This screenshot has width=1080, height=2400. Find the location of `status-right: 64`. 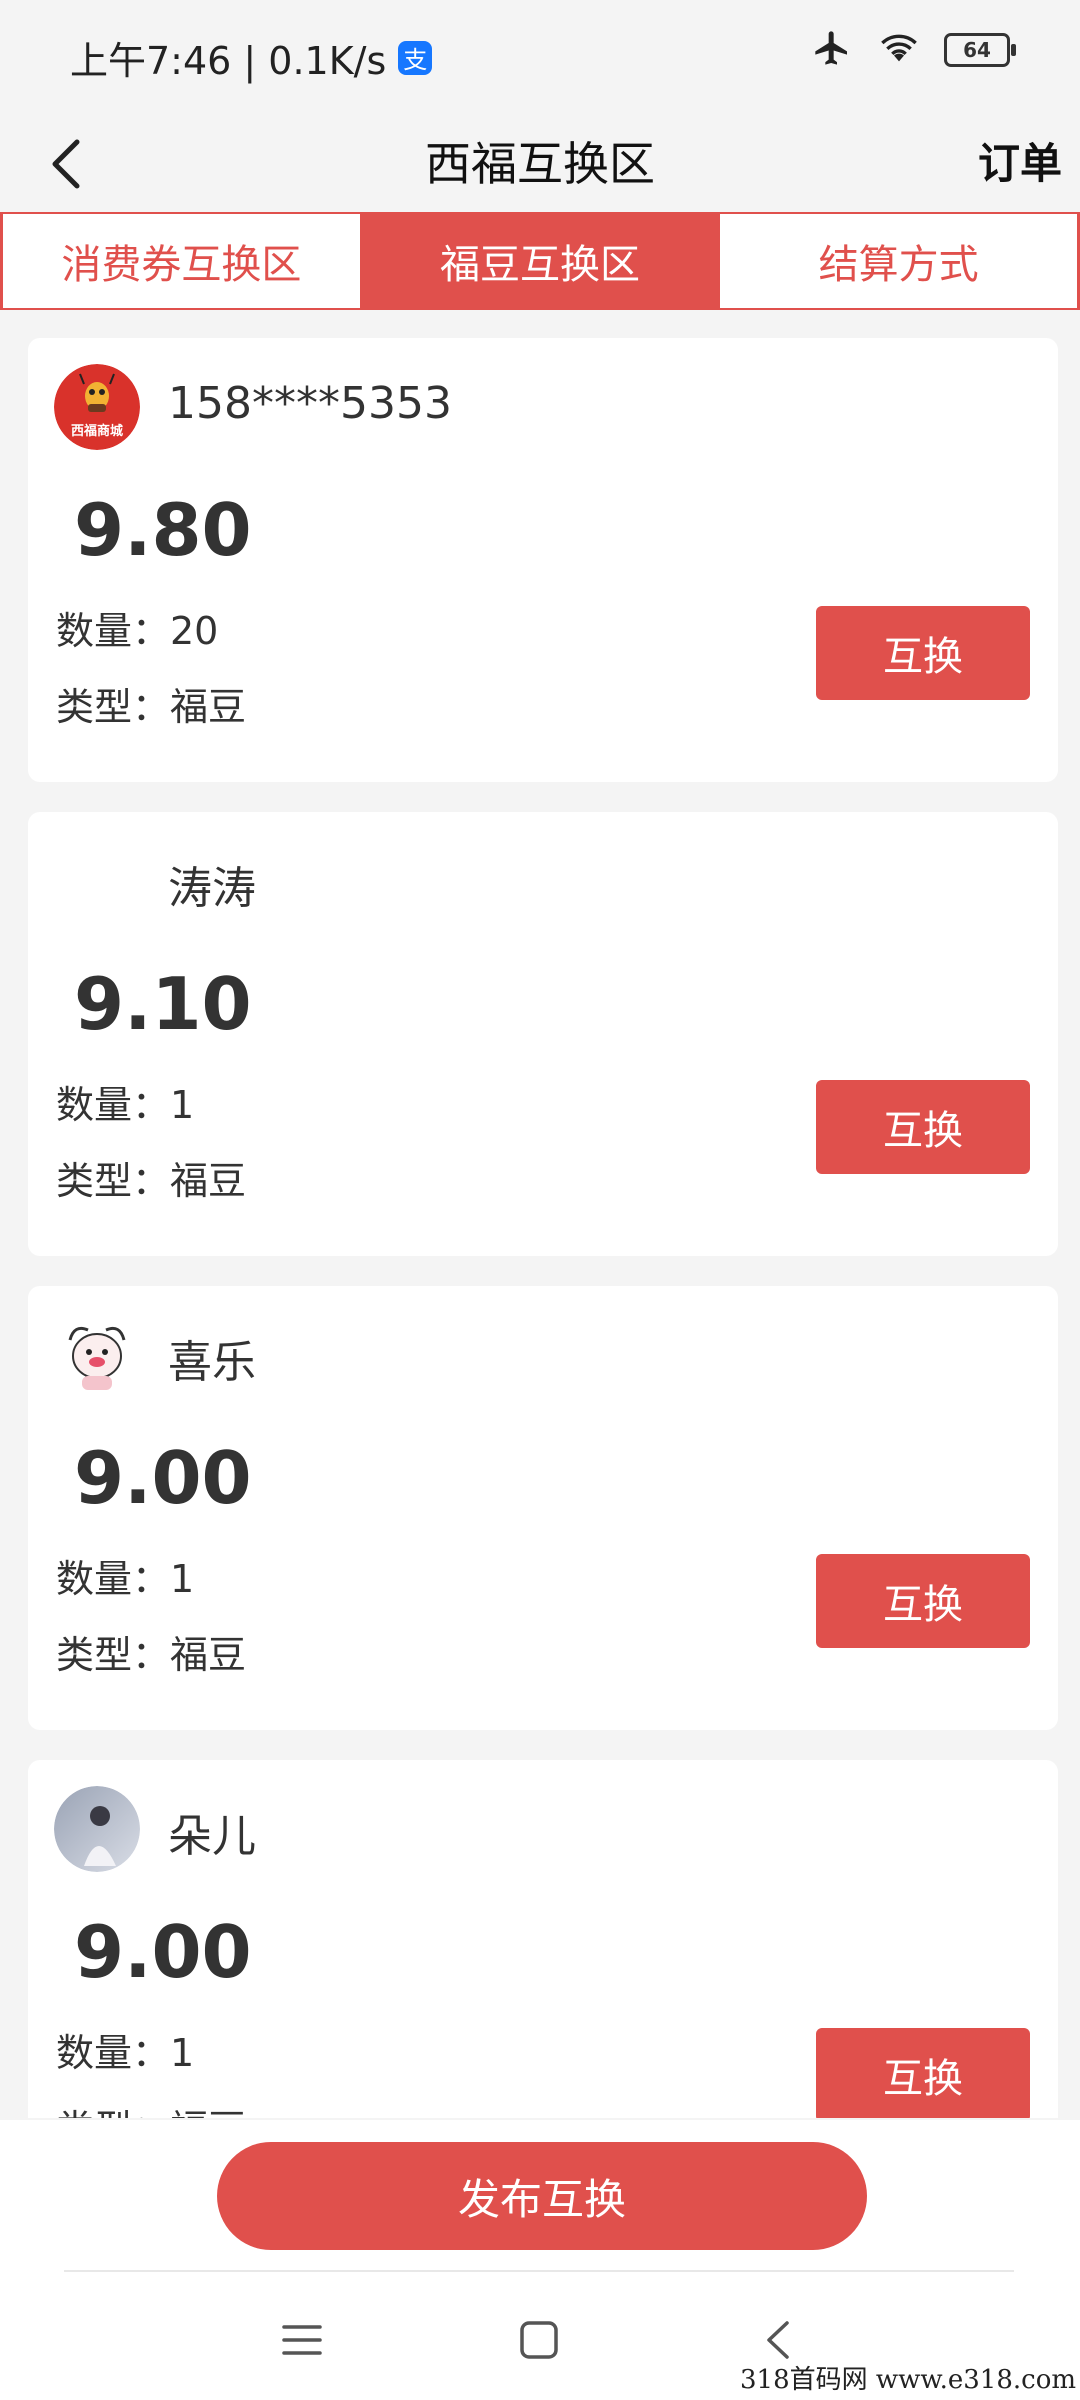

status-right: 64 is located at coordinates (913, 50).